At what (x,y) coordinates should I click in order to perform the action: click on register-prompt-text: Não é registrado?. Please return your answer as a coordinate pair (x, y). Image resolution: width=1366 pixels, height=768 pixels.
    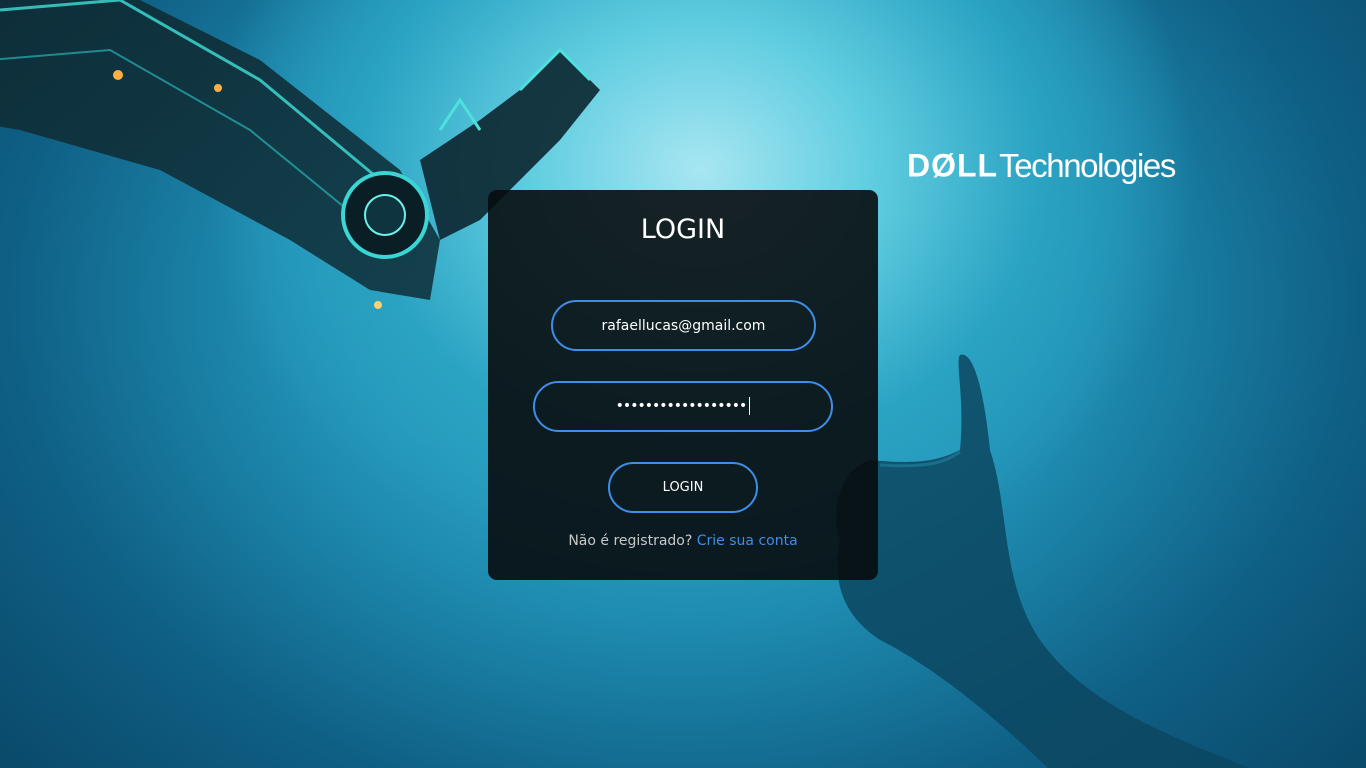
    Looking at the image, I should click on (630, 541).